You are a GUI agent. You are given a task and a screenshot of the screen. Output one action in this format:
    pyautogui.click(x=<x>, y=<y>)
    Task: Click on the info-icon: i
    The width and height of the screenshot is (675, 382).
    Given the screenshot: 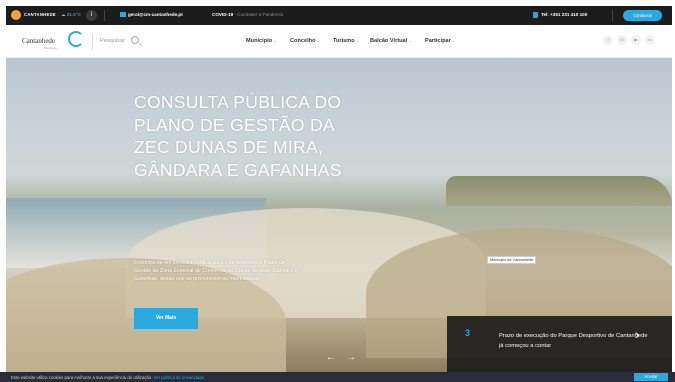 What is the action you would take?
    pyautogui.click(x=91, y=15)
    